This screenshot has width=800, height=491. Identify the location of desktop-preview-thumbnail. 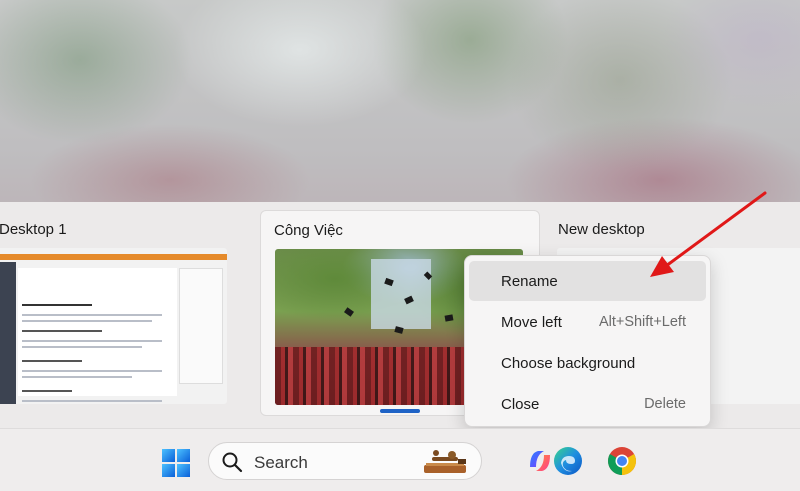
(113, 326).